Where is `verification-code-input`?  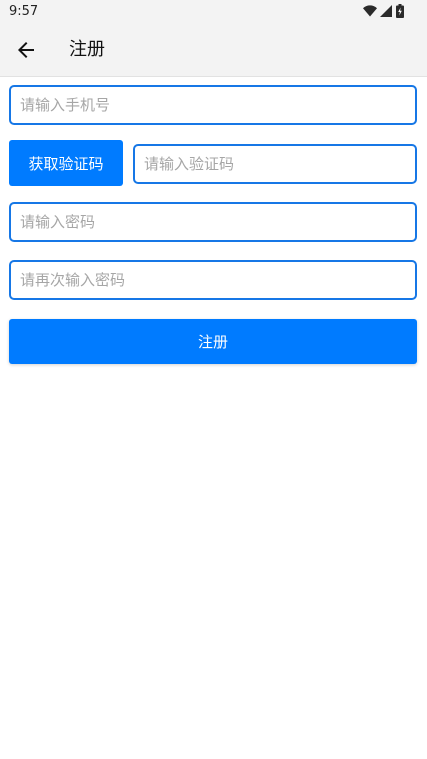 verification-code-input is located at coordinates (275, 164).